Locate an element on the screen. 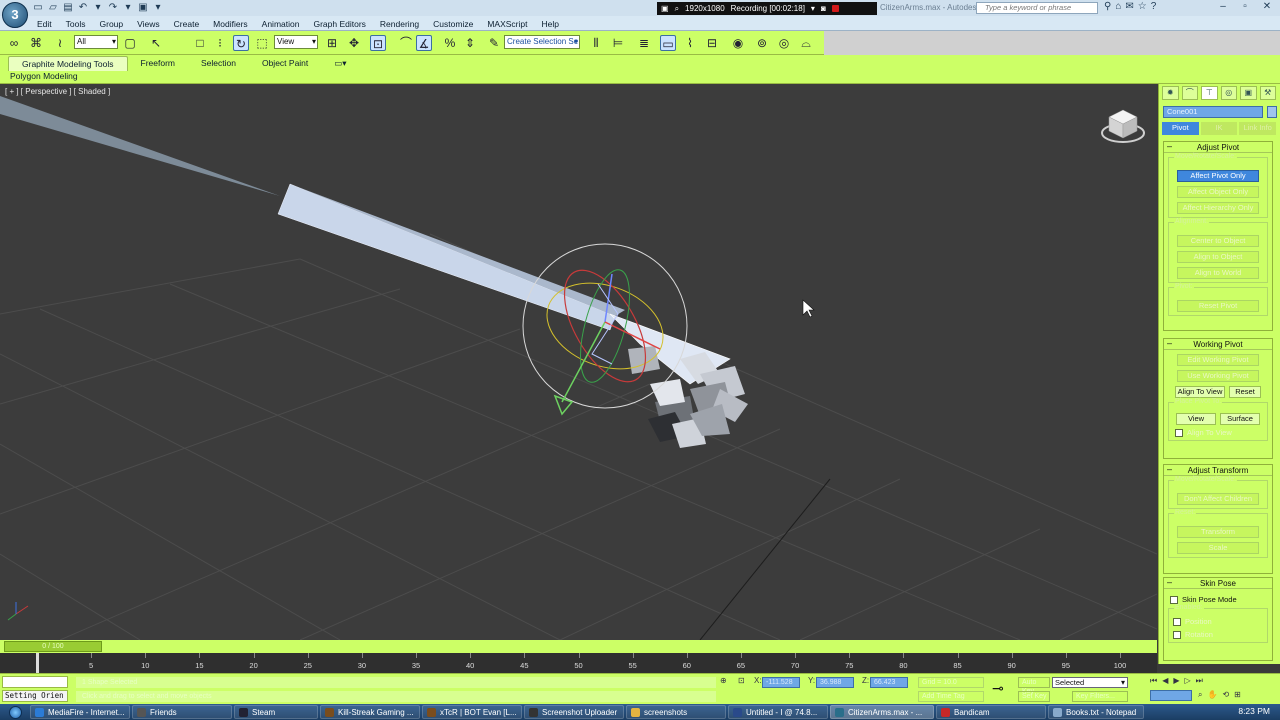  time-slider: 0 / 100 is located at coordinates (578, 646).